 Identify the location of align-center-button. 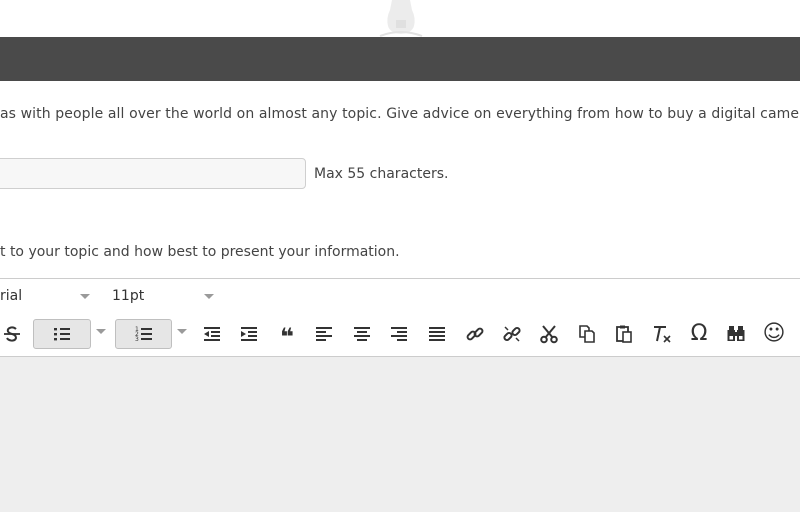
(362, 334).